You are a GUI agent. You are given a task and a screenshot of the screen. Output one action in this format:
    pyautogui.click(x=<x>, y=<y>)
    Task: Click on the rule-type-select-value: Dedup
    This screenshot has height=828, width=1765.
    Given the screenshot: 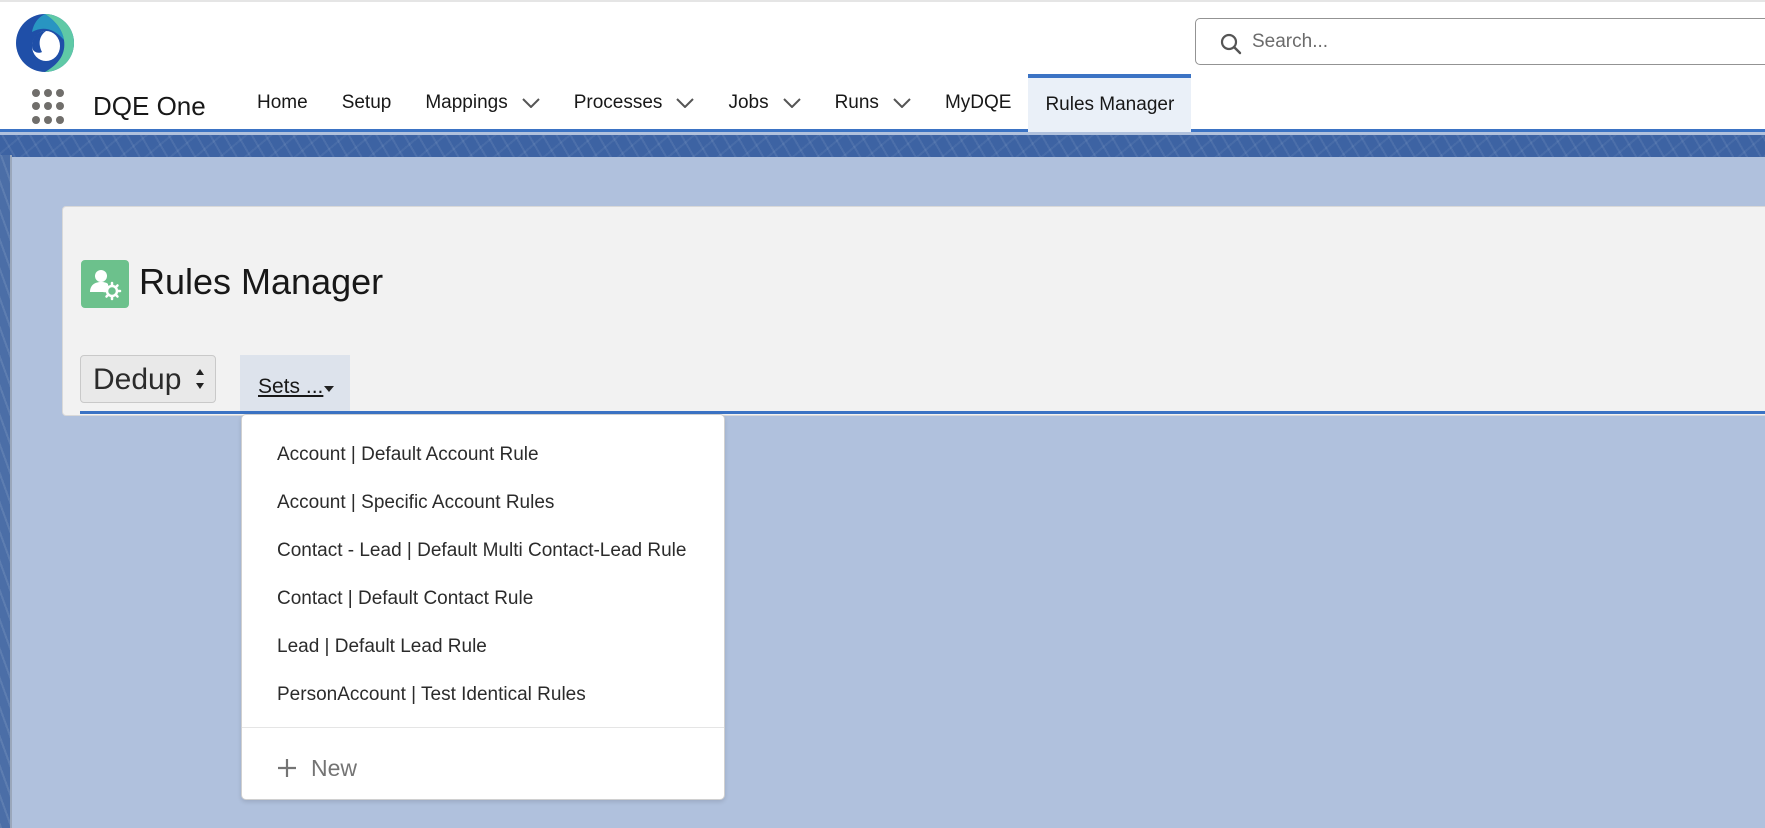 What is the action you would take?
    pyautogui.click(x=137, y=379)
    